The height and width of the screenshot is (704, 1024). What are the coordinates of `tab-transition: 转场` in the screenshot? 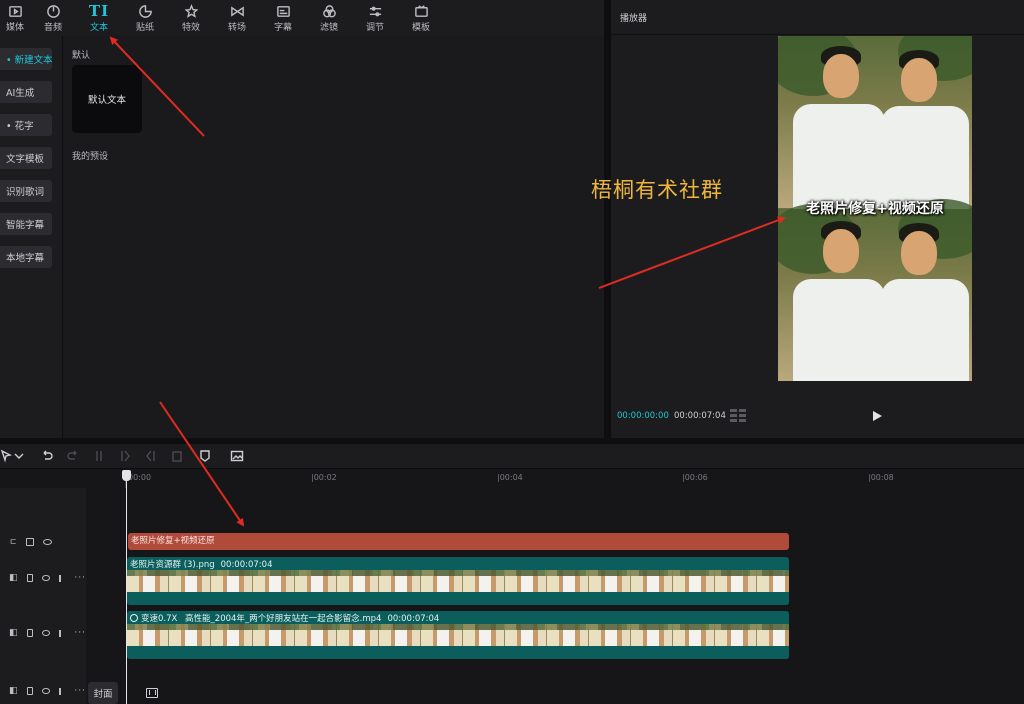 It's located at (237, 18).